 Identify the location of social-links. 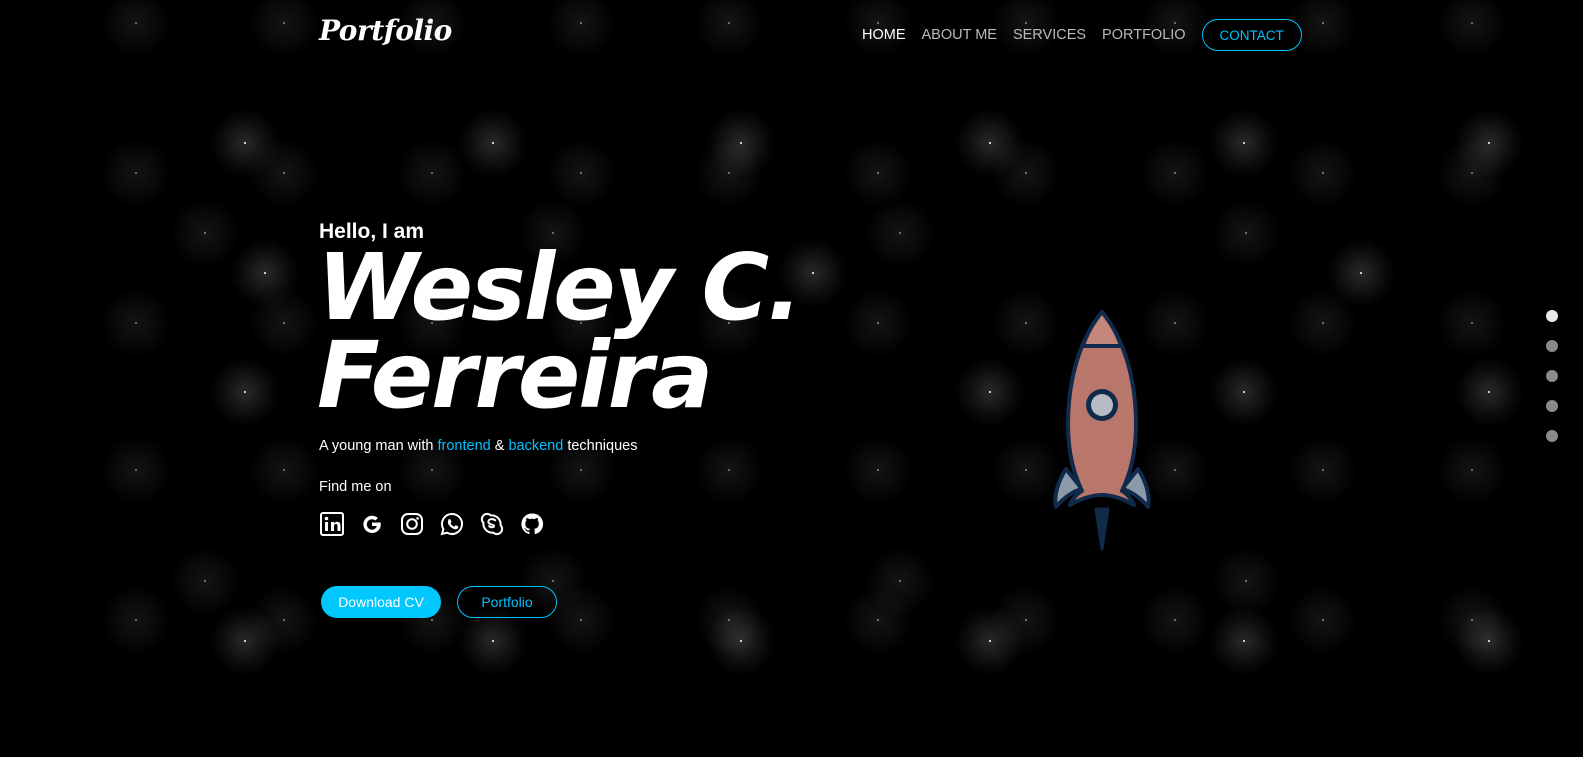
(439, 524).